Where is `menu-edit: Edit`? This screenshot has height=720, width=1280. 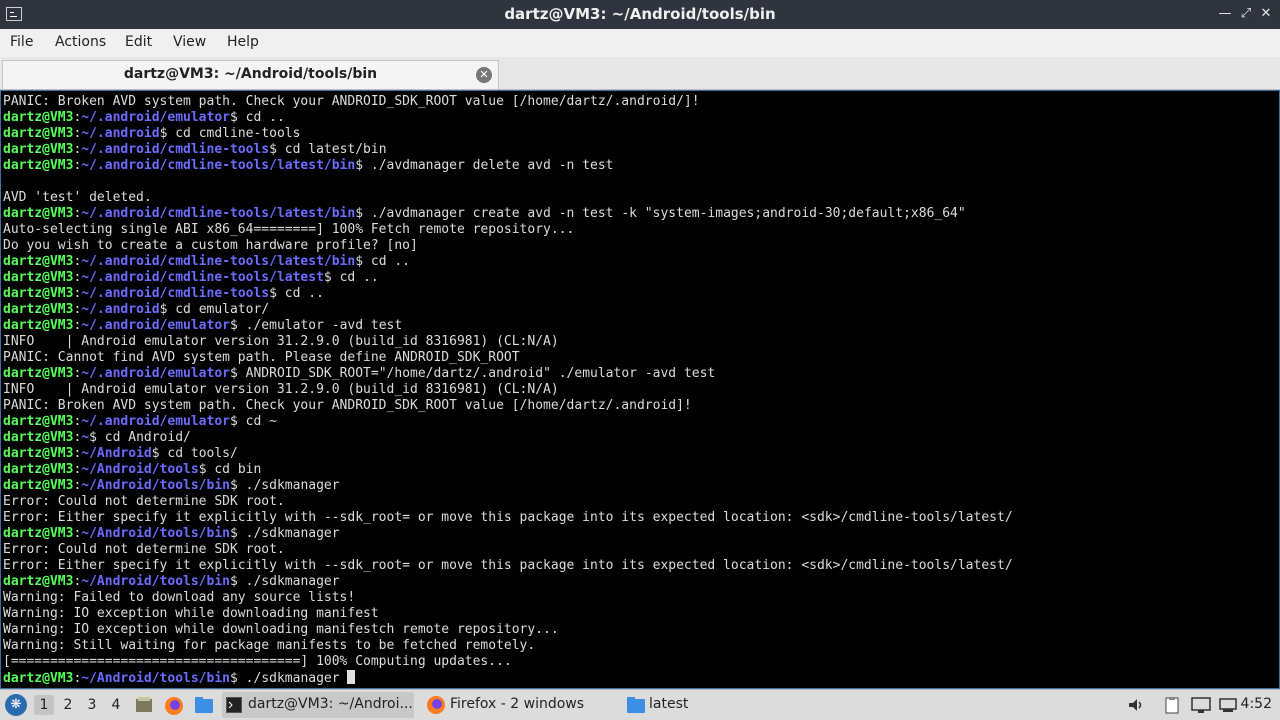
menu-edit: Edit is located at coordinates (138, 42).